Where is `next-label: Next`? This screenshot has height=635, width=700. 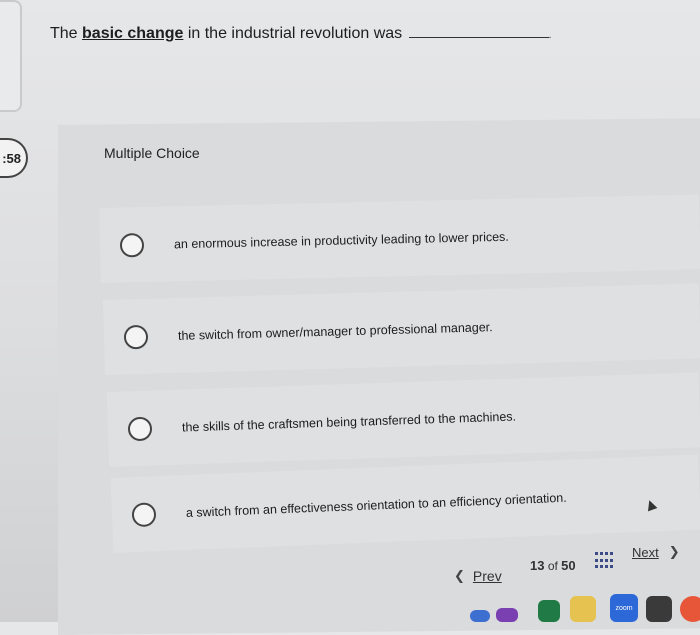 next-label: Next is located at coordinates (645, 552).